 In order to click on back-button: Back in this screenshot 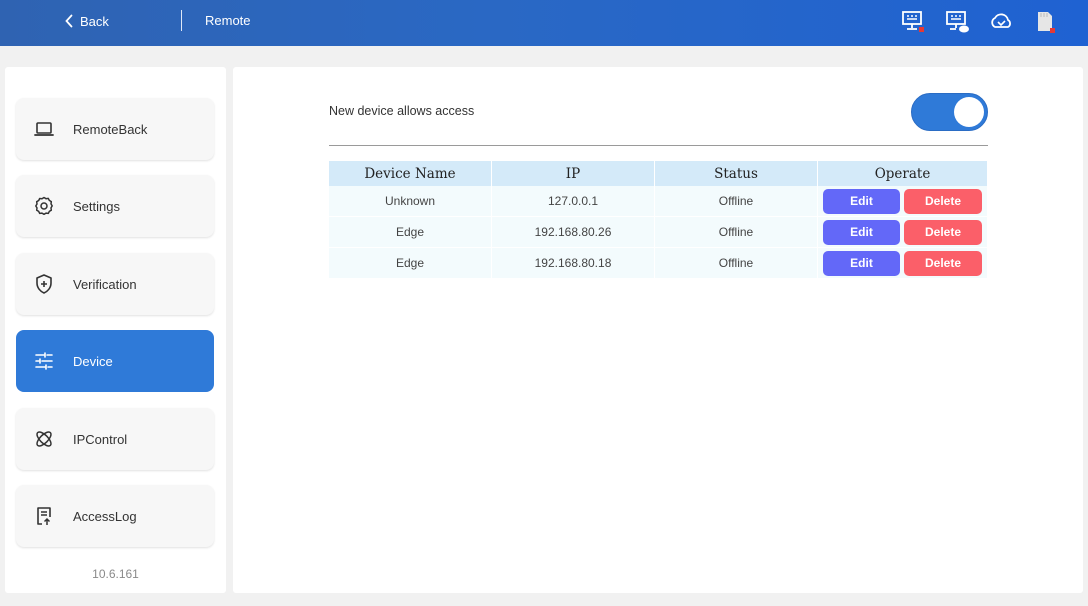, I will do `click(86, 21)`.